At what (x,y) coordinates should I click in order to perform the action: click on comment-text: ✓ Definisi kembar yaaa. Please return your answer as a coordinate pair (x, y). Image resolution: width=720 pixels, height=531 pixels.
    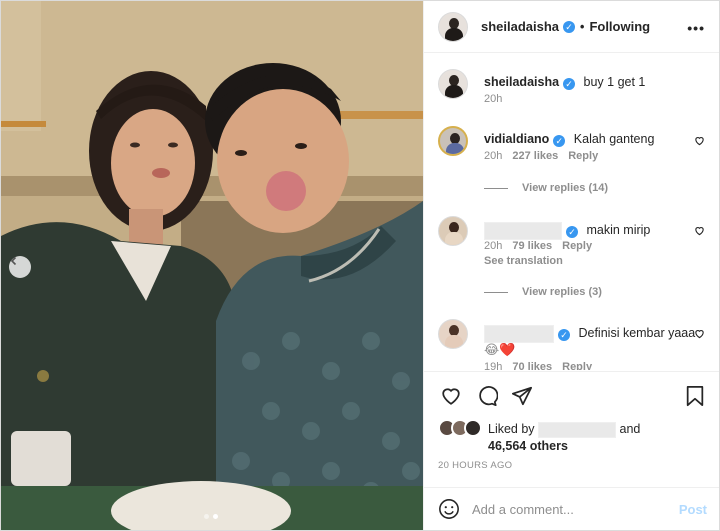
    Looking at the image, I should click on (589, 334).